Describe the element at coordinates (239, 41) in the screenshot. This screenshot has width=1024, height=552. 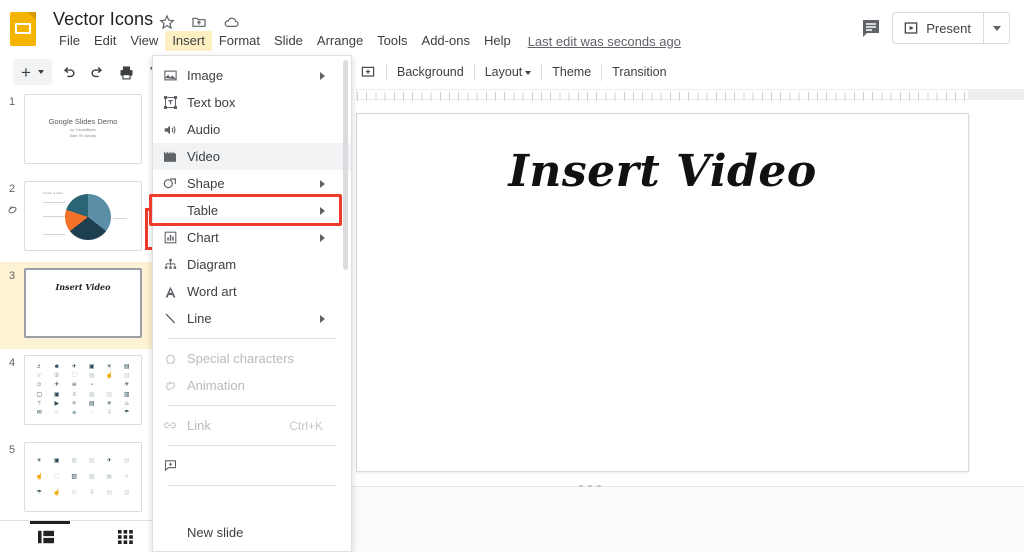
I see `menu-format: Format` at that location.